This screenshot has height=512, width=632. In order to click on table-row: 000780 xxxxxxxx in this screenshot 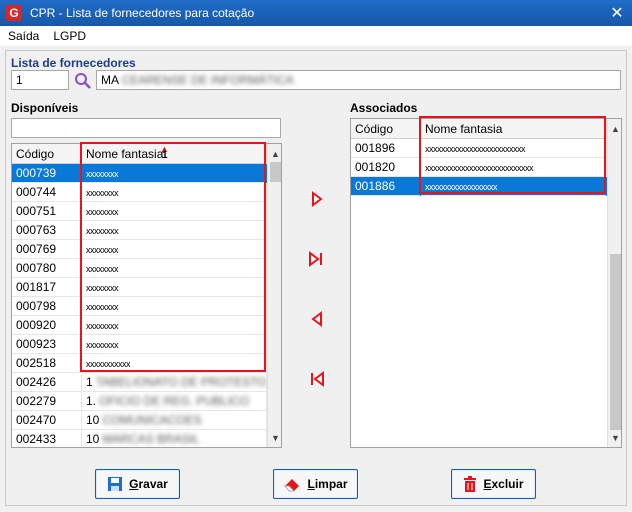, I will do `click(146, 268)`.